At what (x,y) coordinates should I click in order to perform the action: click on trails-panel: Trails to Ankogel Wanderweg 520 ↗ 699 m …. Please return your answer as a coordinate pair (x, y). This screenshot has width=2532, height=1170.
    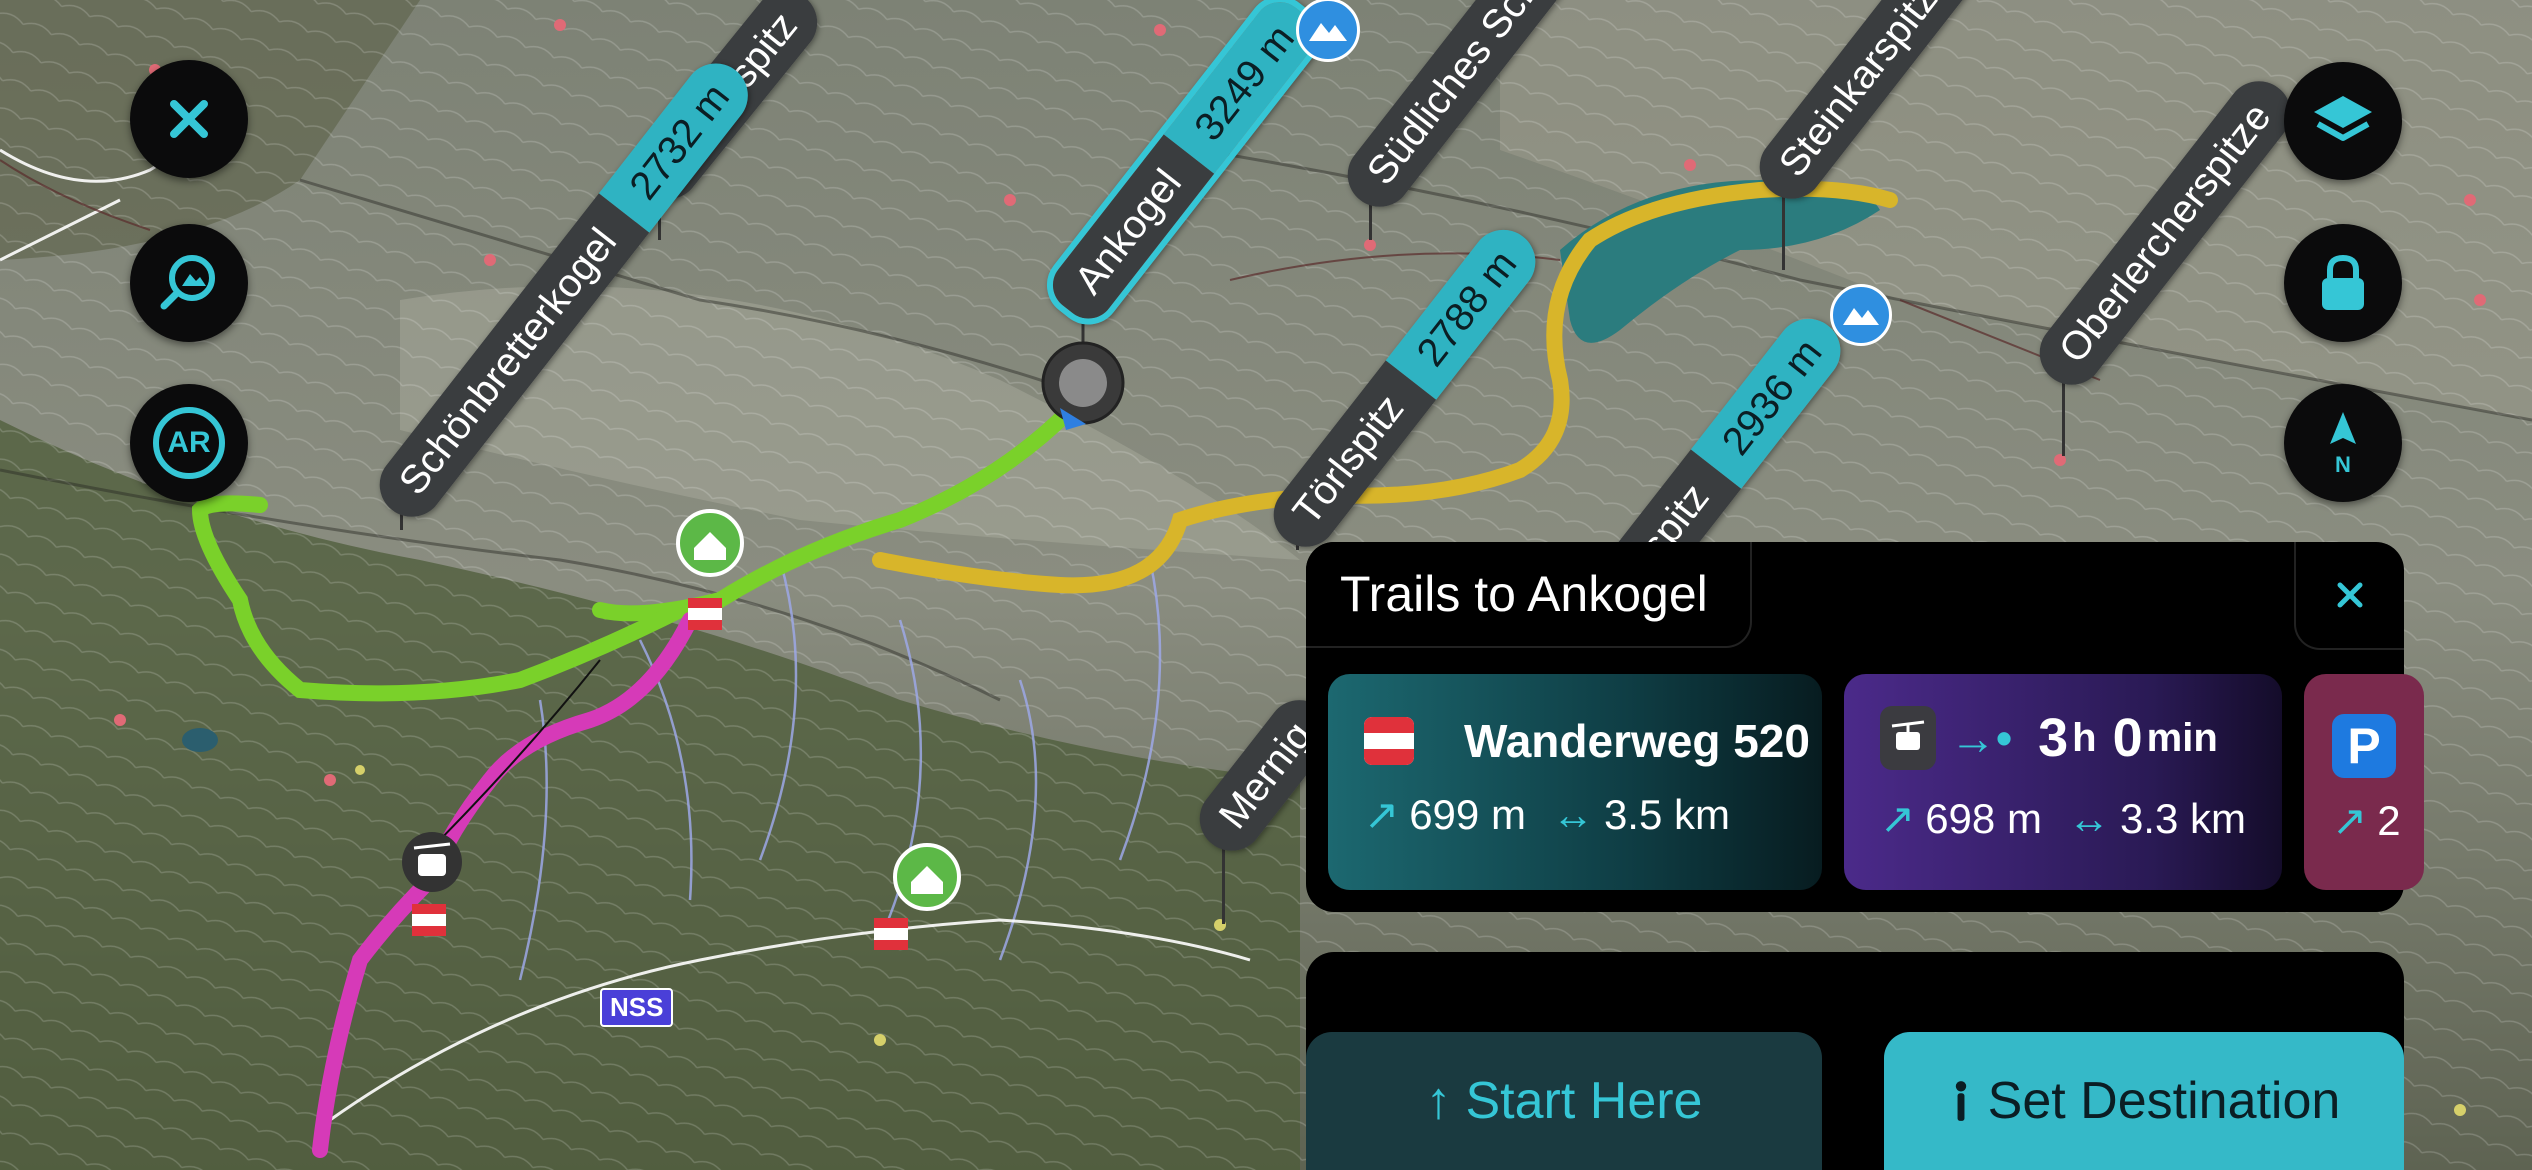
    Looking at the image, I should click on (1865, 727).